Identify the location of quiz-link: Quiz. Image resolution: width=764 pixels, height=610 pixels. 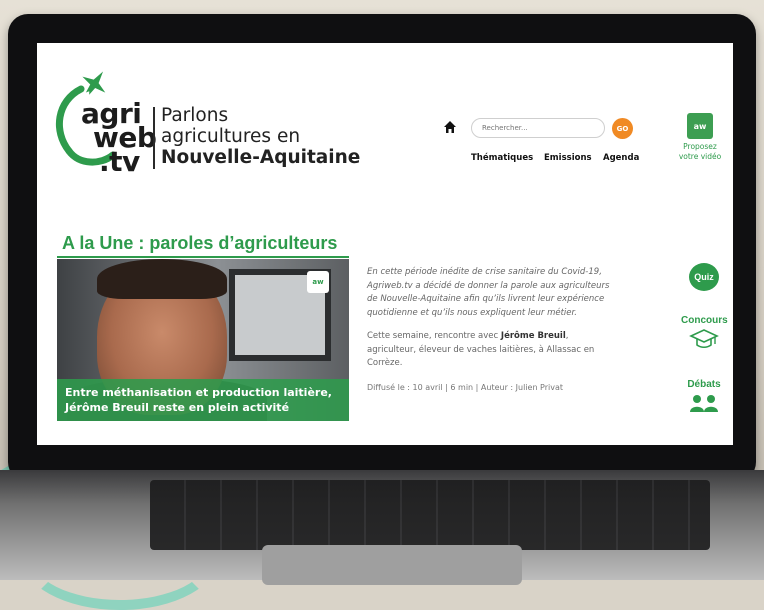
(704, 277).